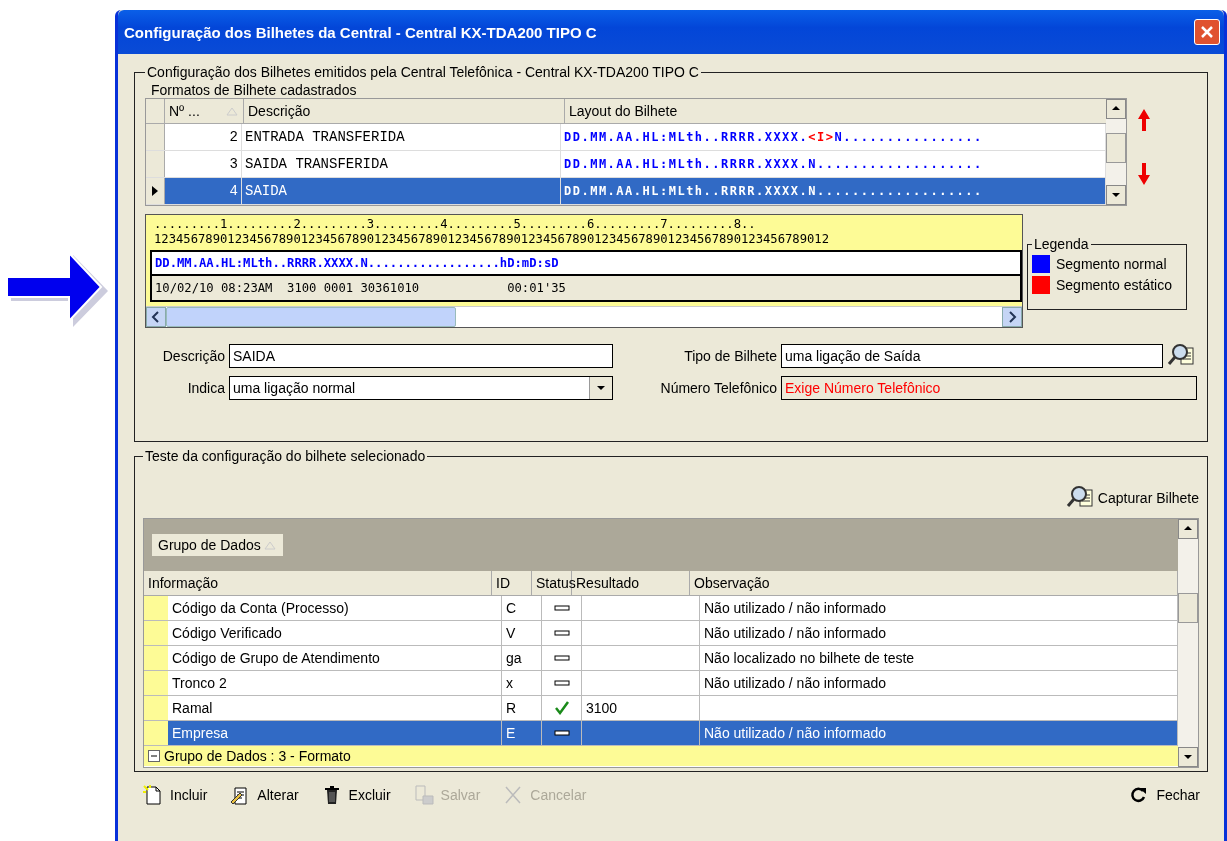  I want to click on table-cell: Não utilizado / não informado, so click(939, 733).